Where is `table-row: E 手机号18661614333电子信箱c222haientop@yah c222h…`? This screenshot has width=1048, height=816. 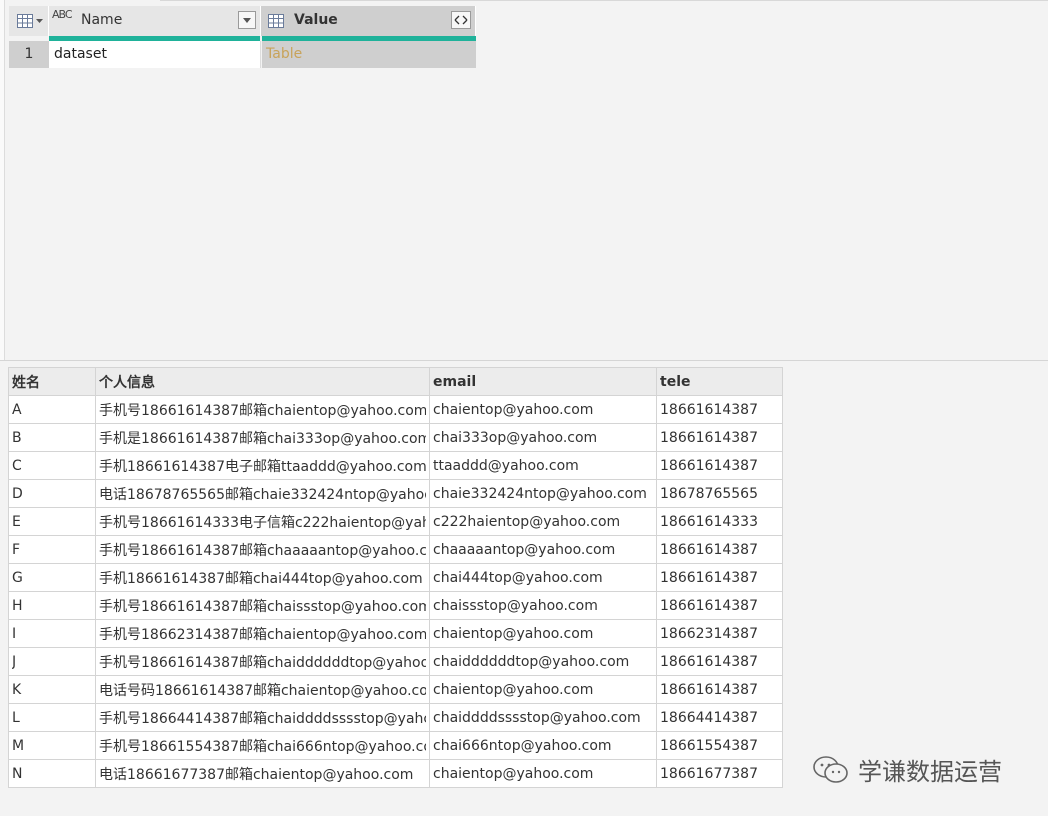 table-row: E 手机号18661614333电子信箱c222haientop@yah c222h… is located at coordinates (395, 521).